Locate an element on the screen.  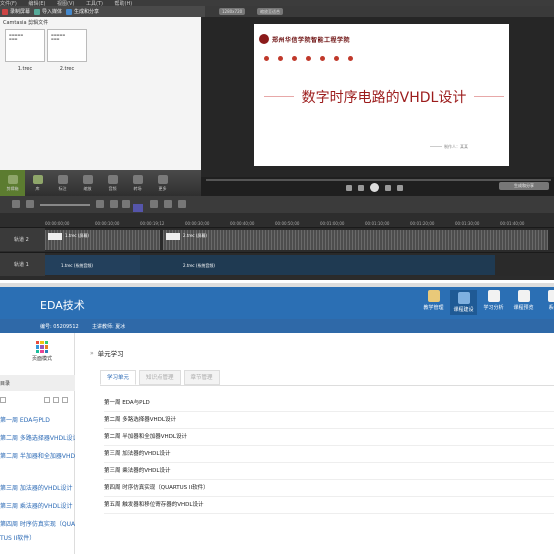
sidebar-item: 第三周 加法器的VHDL设计 is located at coordinates (37, 490).